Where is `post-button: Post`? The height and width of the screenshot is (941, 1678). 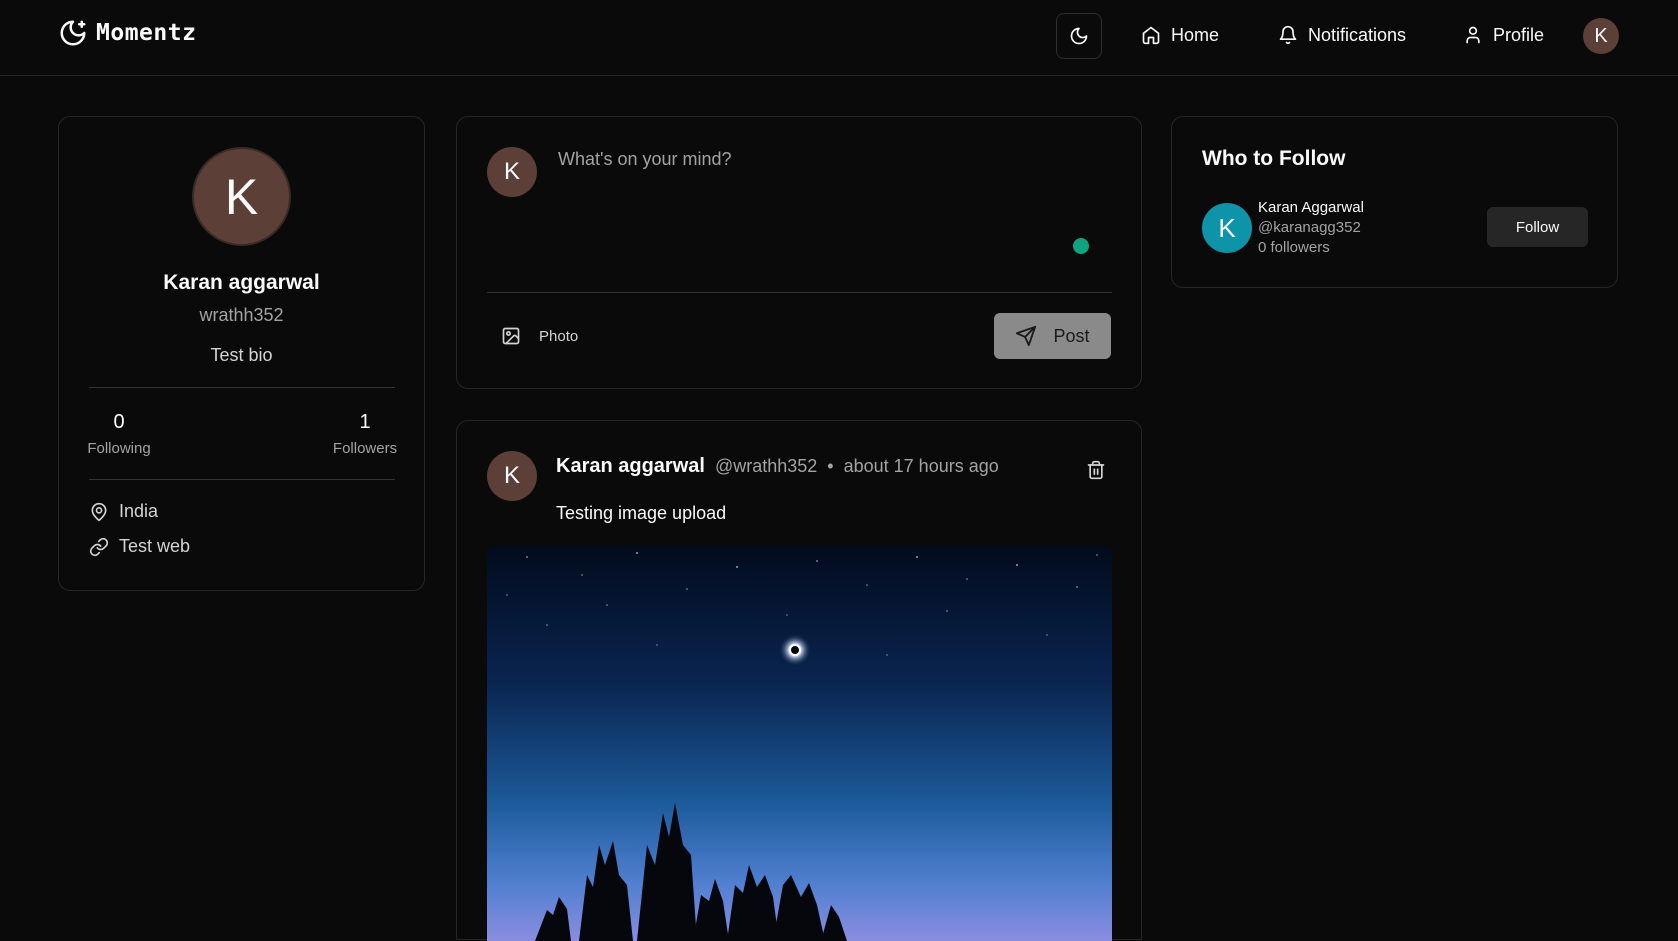
post-button: Post is located at coordinates (1052, 336).